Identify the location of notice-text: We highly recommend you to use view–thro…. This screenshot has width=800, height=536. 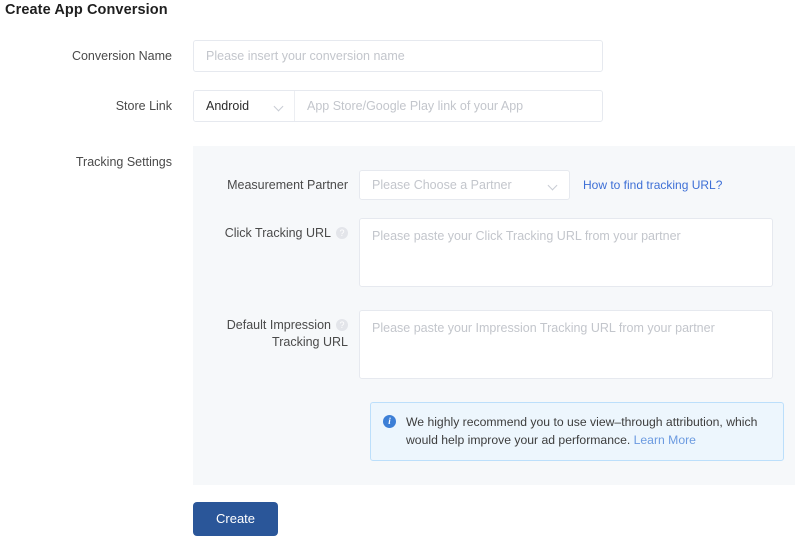
(583, 431).